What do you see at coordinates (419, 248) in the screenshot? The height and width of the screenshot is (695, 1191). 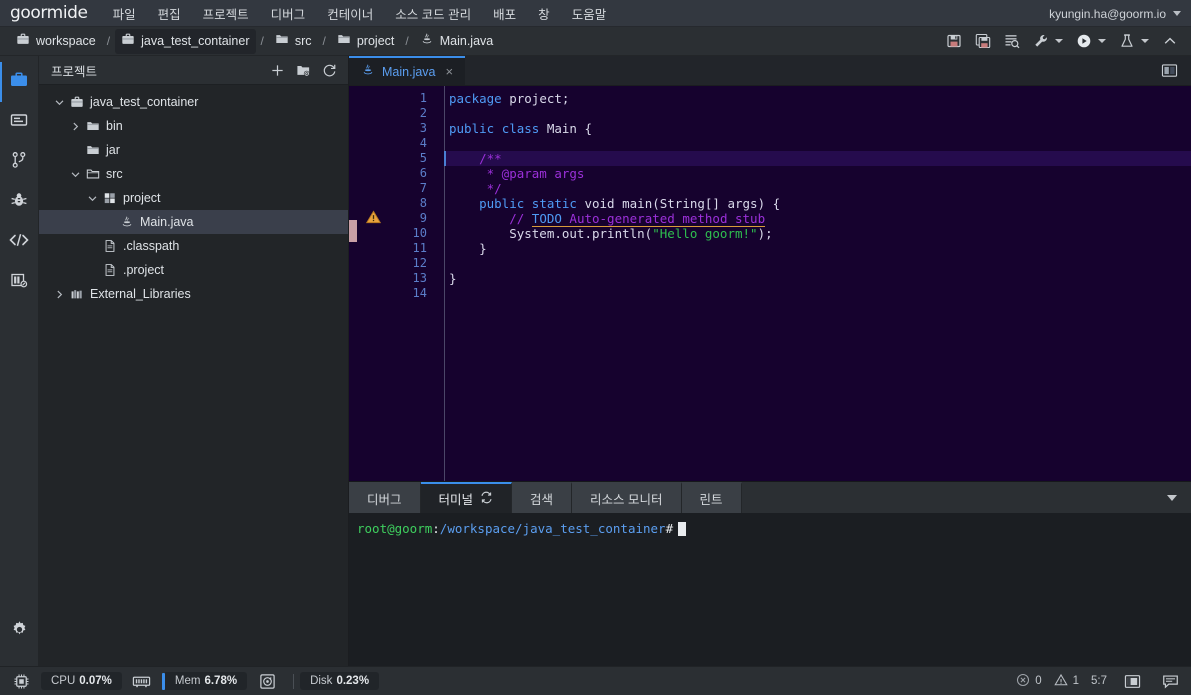 I see `line-number: 11` at bounding box center [419, 248].